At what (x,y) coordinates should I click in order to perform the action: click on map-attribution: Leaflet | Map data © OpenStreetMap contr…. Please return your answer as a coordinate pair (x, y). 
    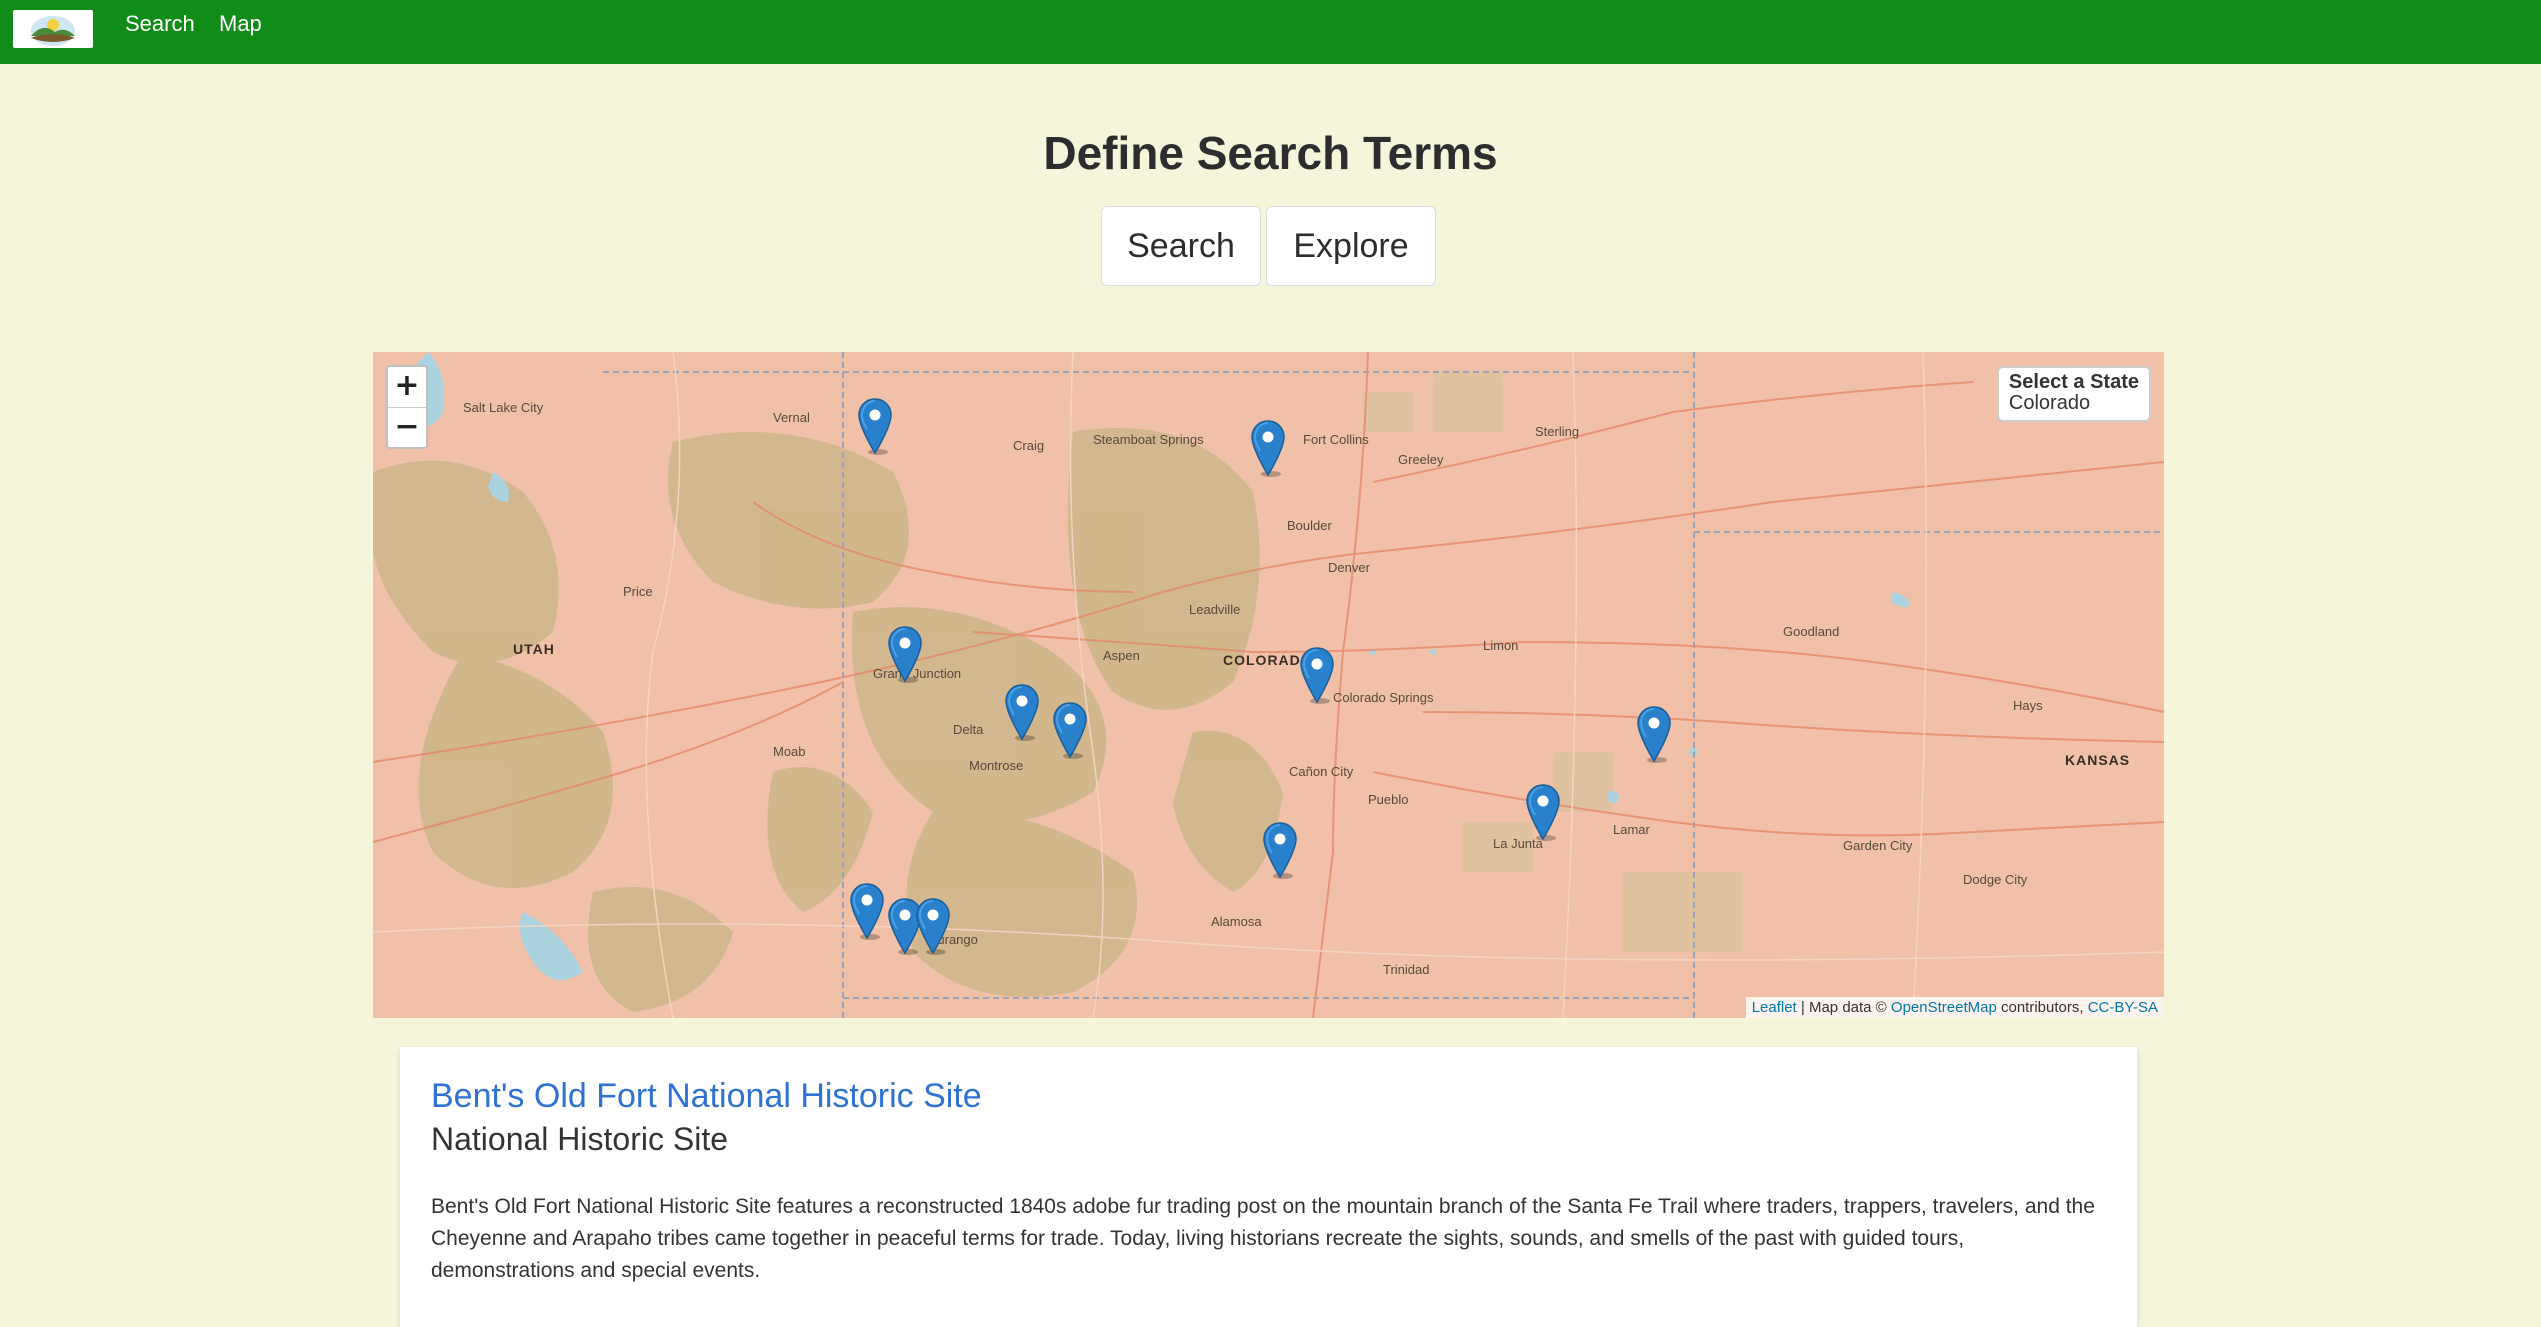
    Looking at the image, I should click on (1954, 1007).